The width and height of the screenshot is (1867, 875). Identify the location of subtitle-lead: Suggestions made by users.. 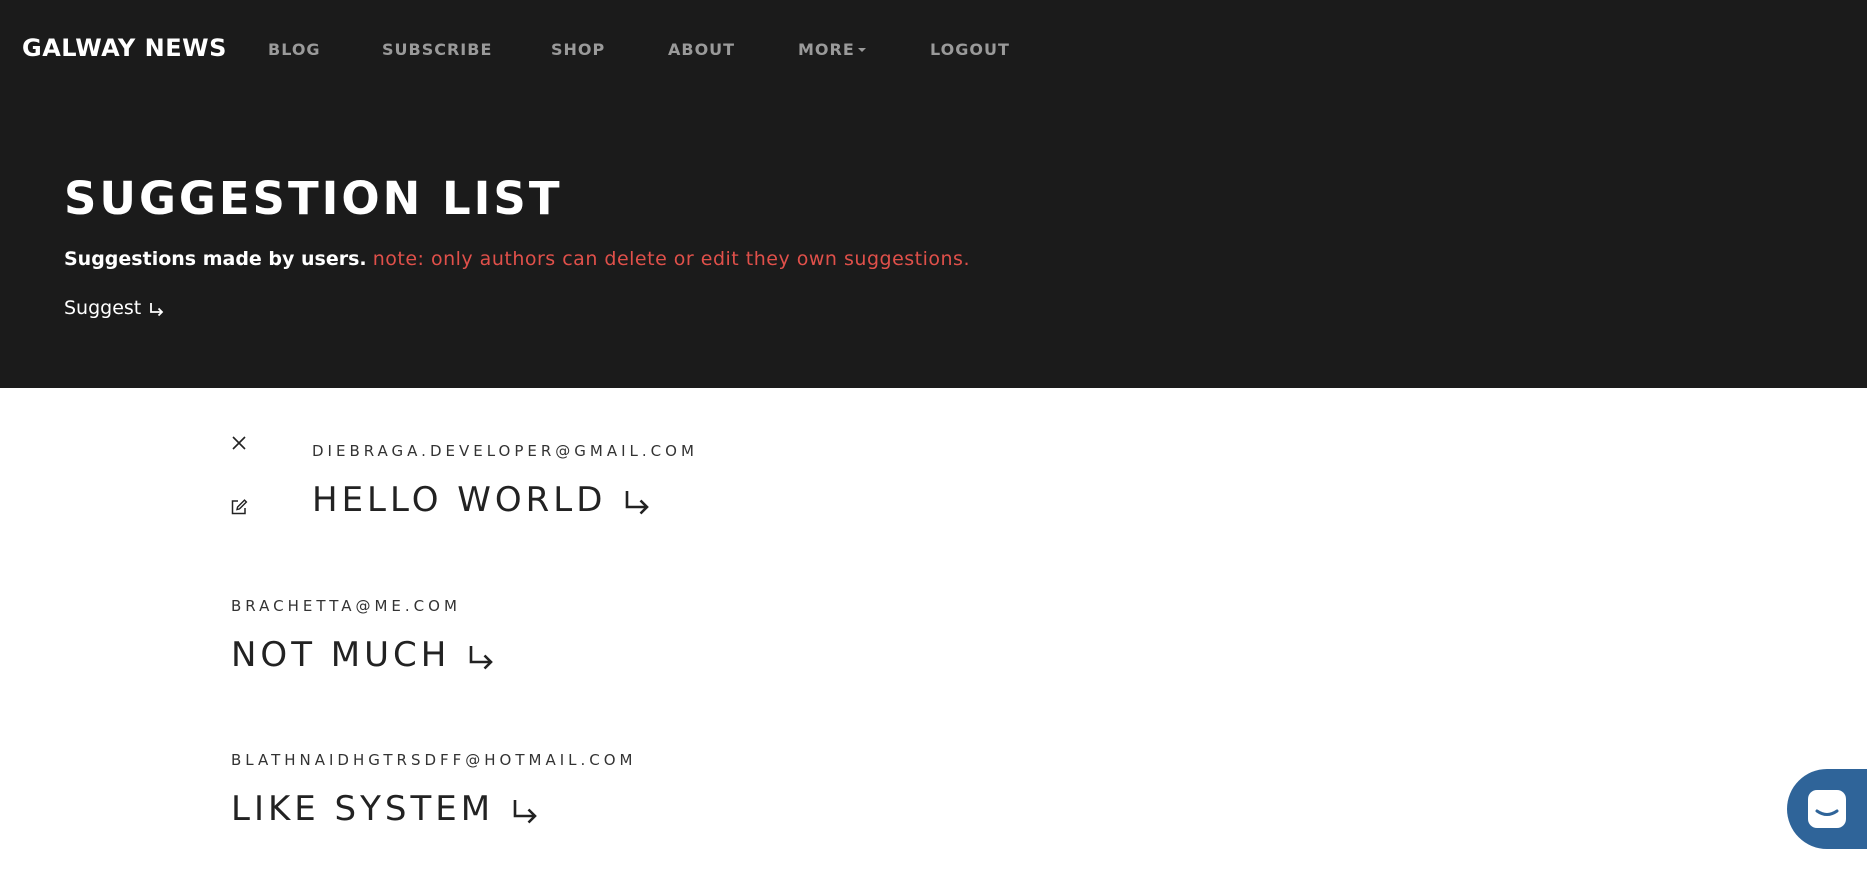
(215, 259).